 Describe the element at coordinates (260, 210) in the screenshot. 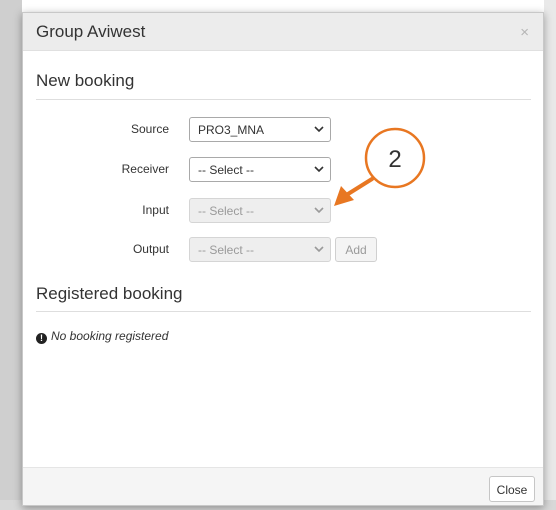

I see `input-select: -- Select --` at that location.